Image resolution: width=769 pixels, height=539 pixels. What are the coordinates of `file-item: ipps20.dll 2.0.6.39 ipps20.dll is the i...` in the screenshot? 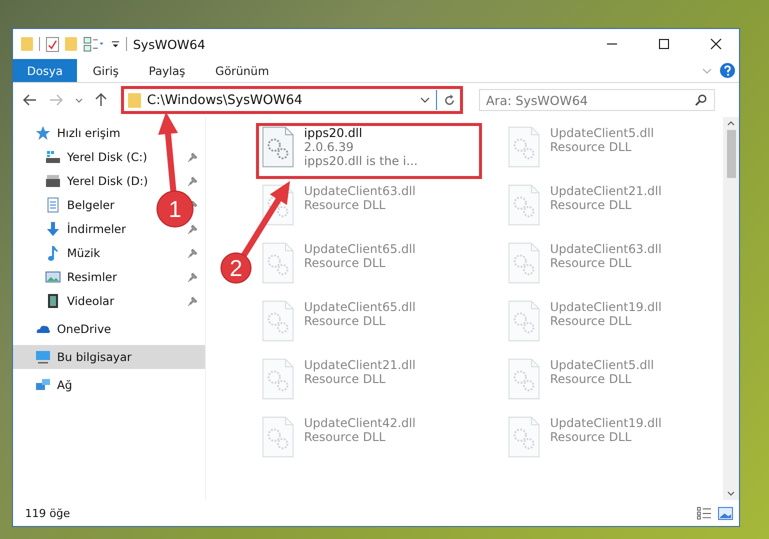 It's located at (369, 151).